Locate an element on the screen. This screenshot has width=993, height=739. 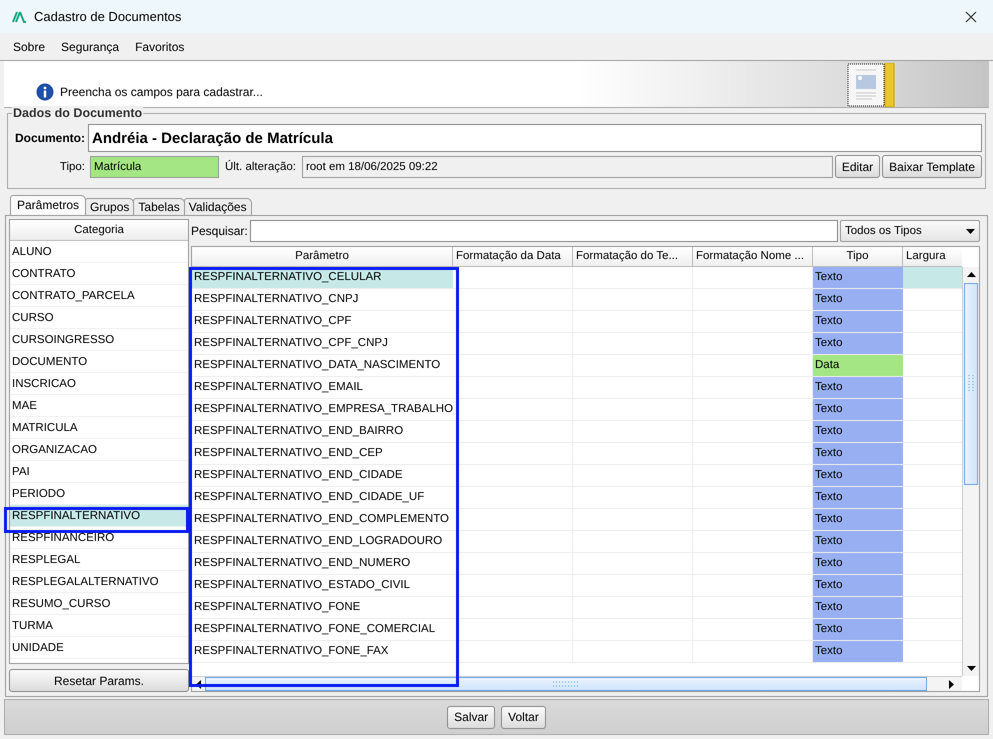
category-item: RESPLEGAL is located at coordinates (99, 560).